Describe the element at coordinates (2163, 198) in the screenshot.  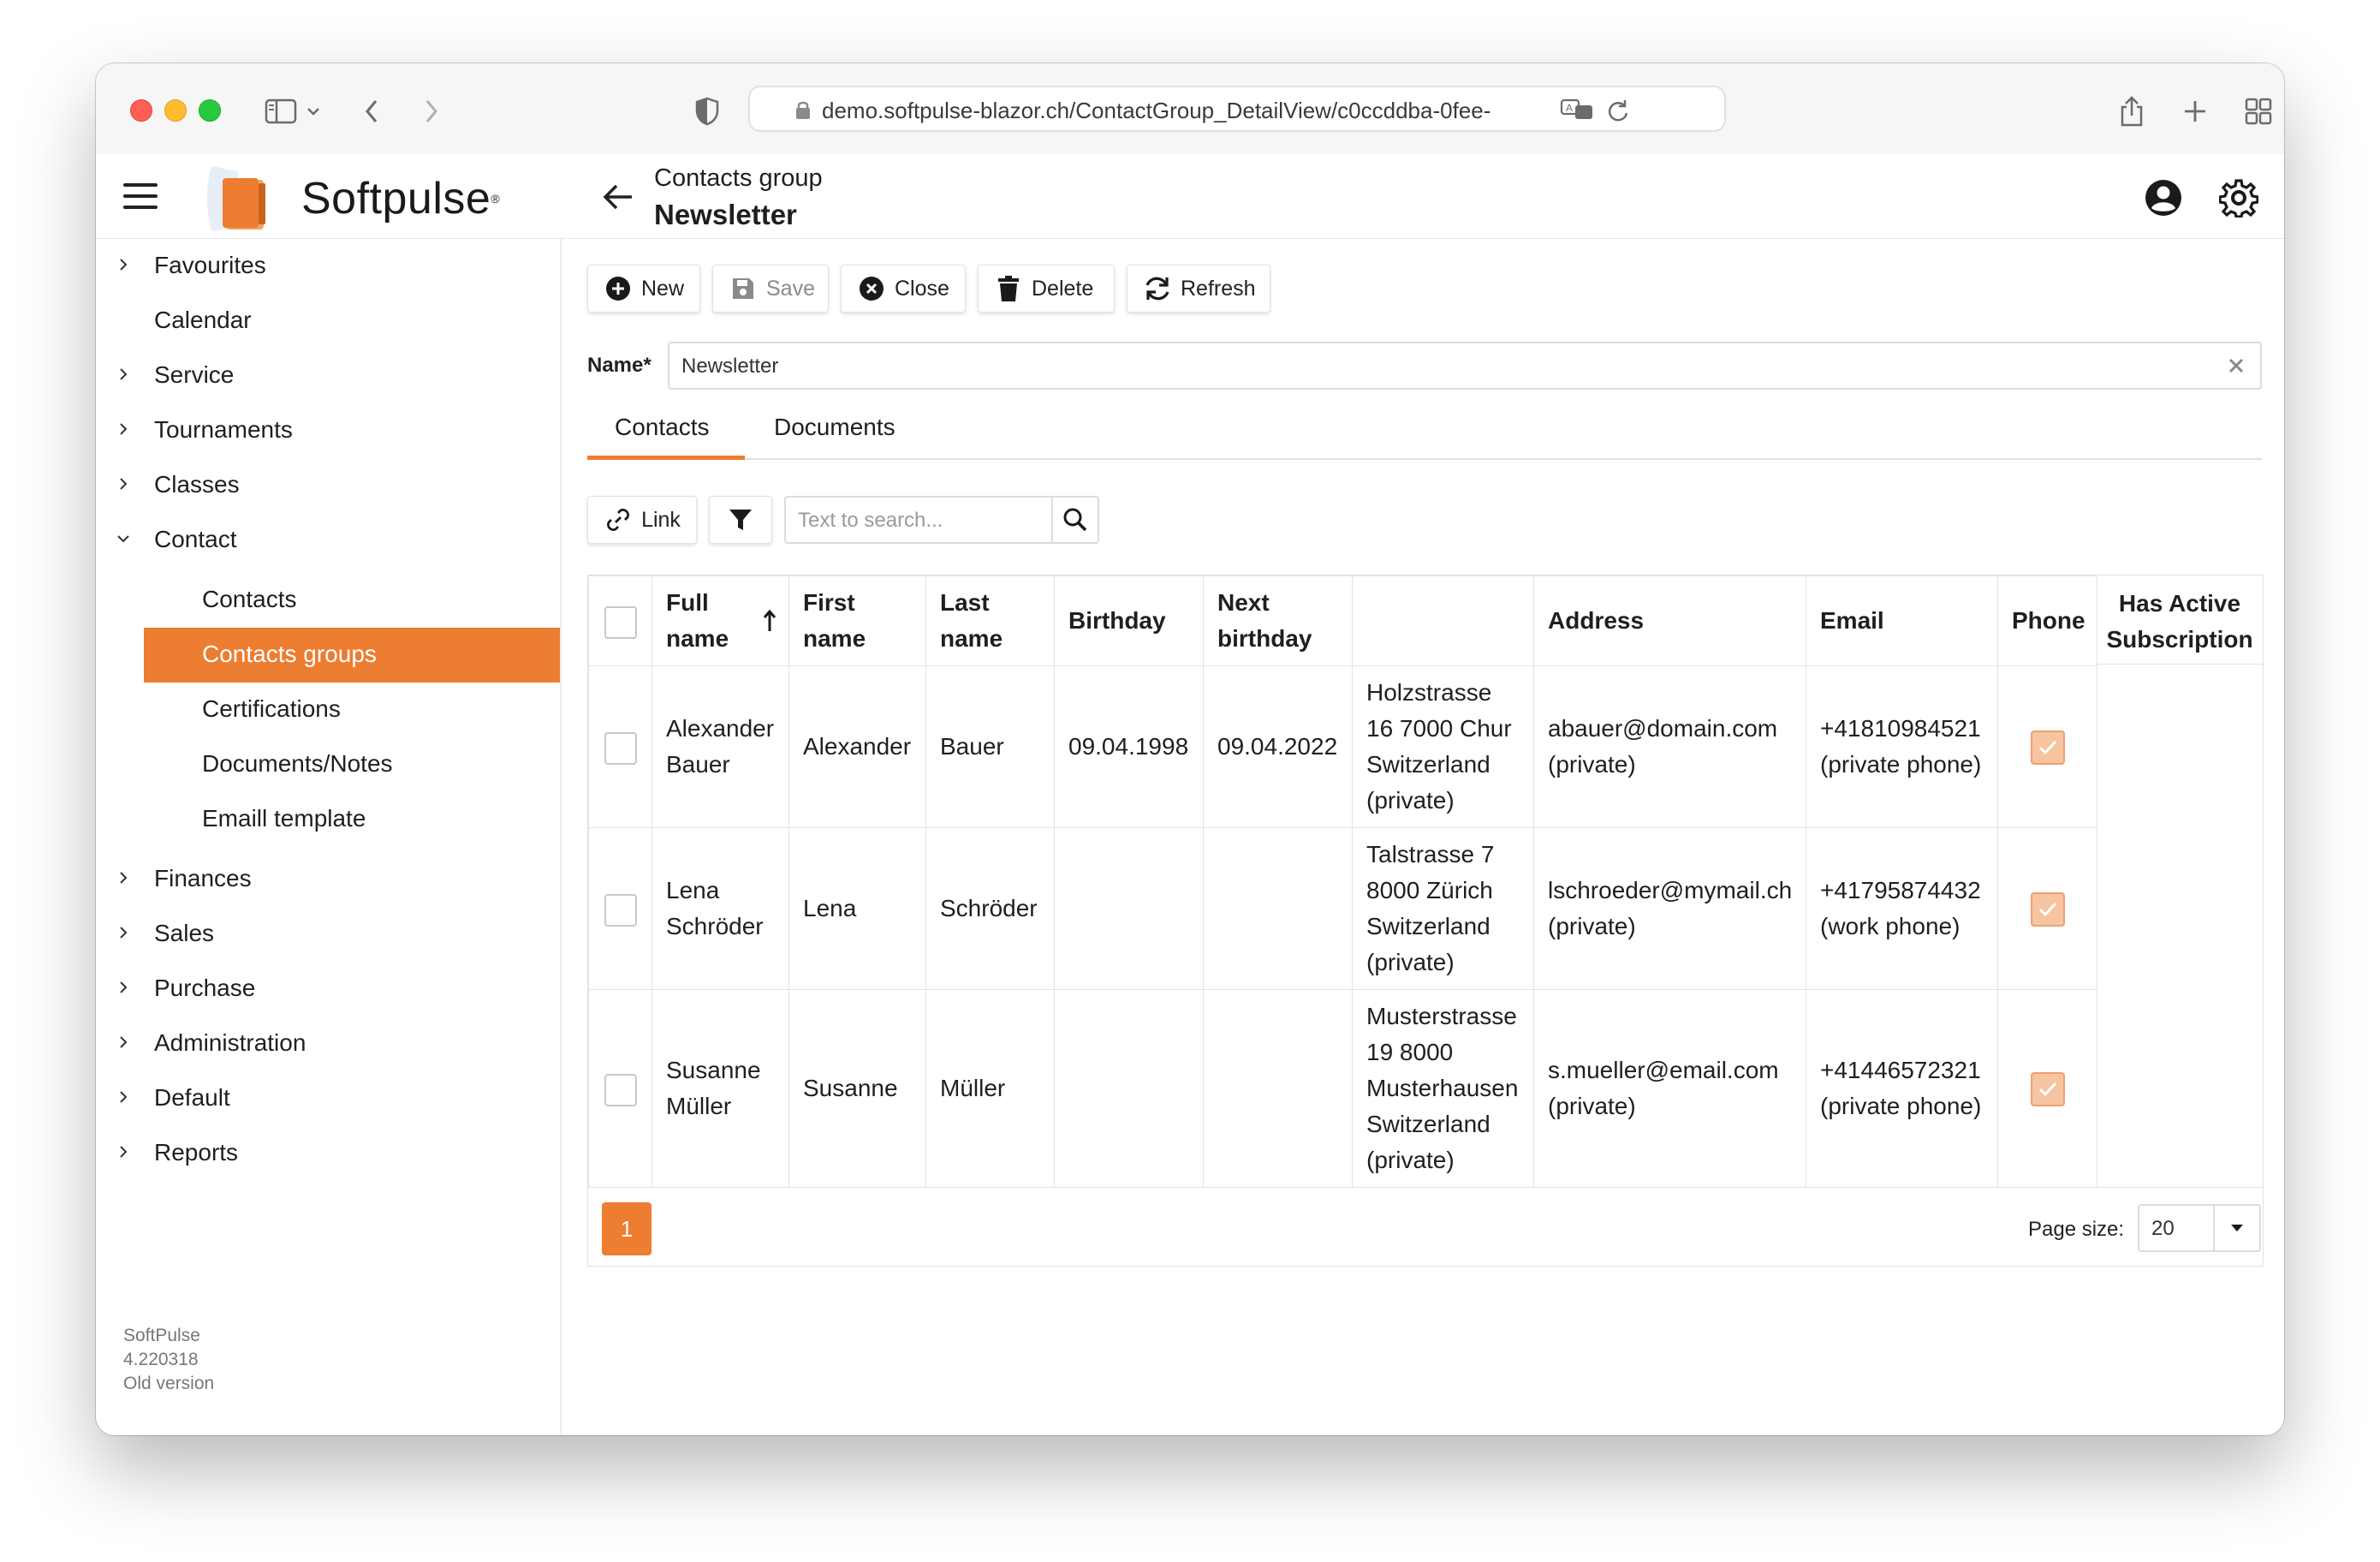
I see `user-account-icon` at that location.